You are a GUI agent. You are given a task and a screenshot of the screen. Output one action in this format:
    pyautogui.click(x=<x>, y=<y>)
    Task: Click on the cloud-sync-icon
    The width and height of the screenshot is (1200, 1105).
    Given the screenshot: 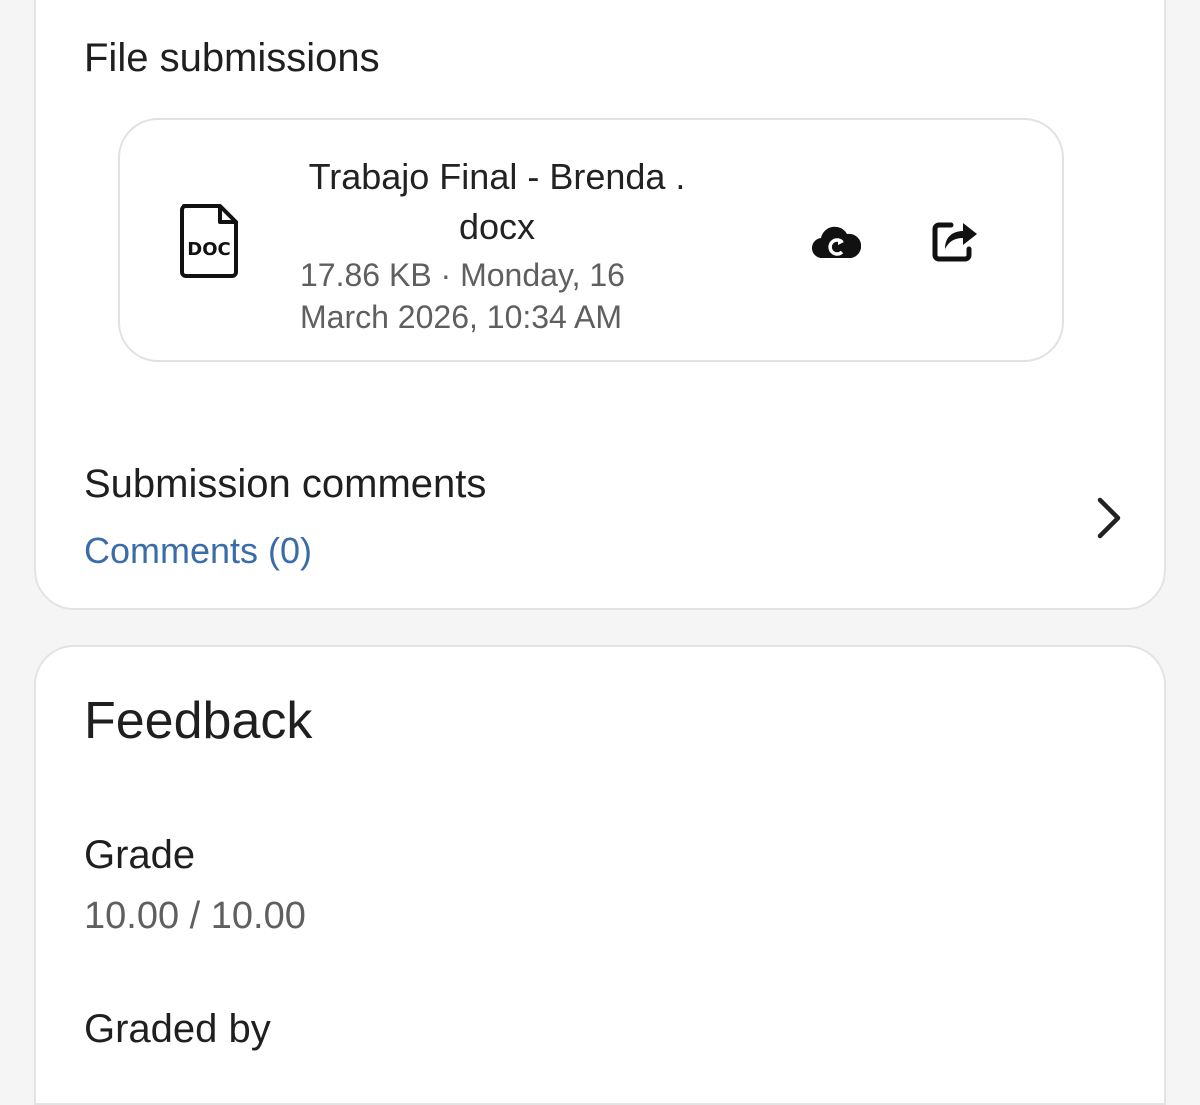 What is the action you would take?
    pyautogui.click(x=836, y=242)
    